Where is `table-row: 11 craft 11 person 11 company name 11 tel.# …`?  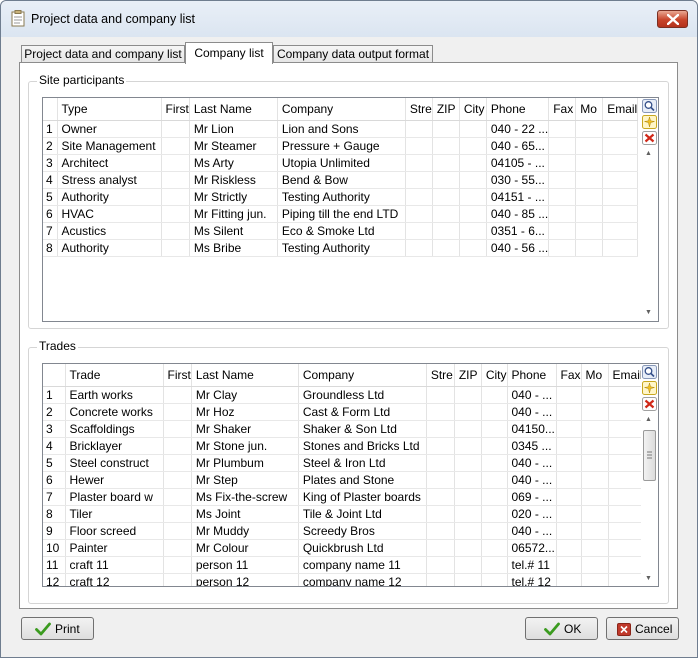
table-row: 11 craft 11 person 11 company name 11 tel.# … is located at coordinates (343, 565).